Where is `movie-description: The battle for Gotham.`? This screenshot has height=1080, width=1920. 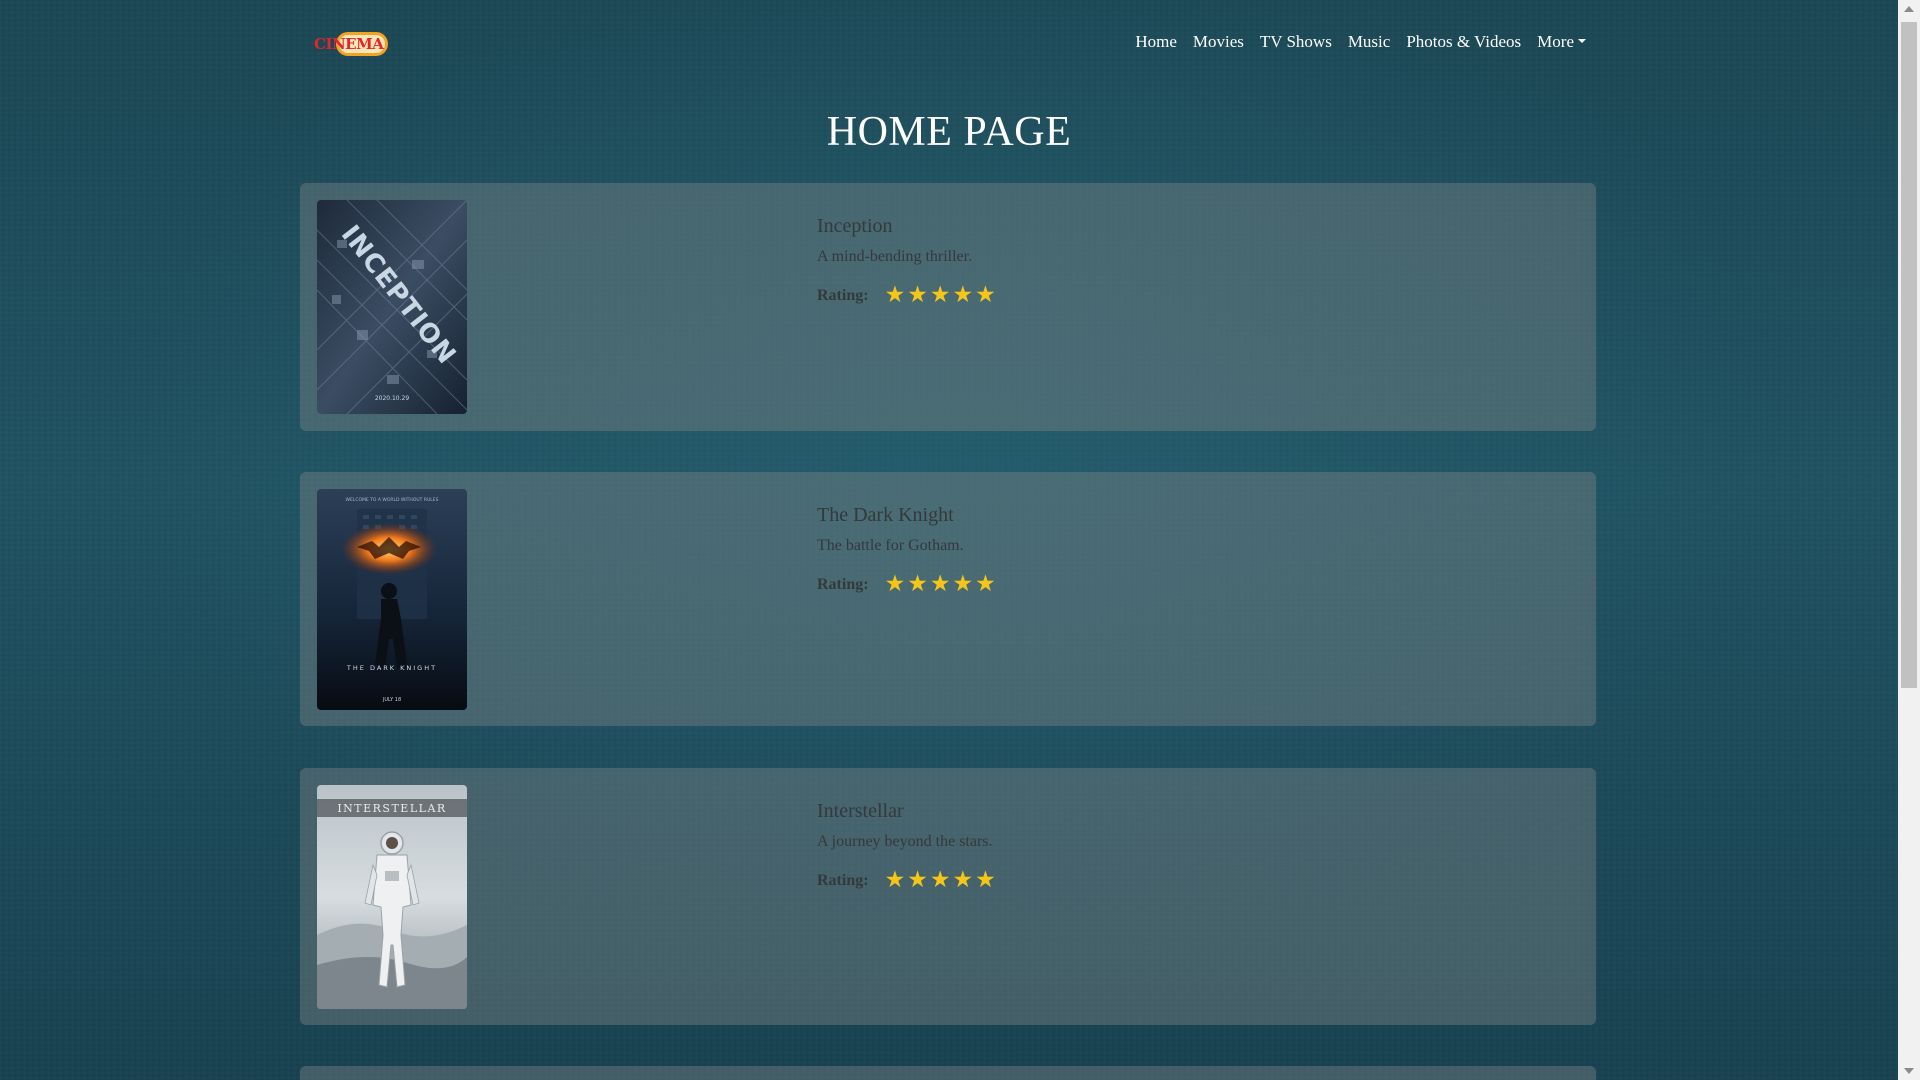
movie-description: The battle for Gotham. is located at coordinates (890, 545).